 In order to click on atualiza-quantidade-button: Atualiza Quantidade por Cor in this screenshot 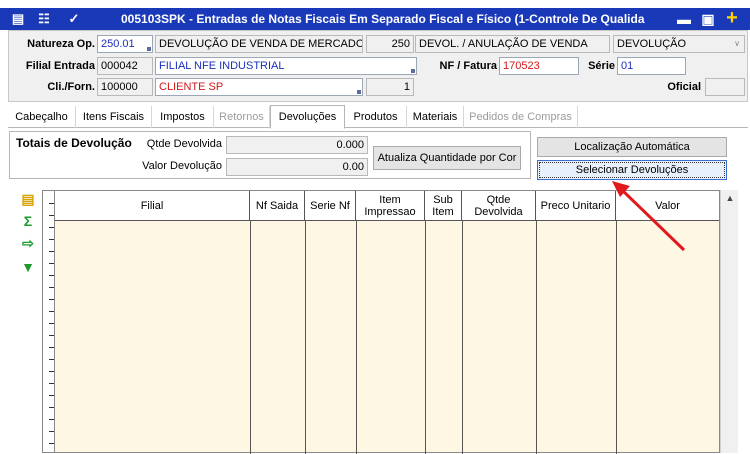, I will do `click(447, 158)`.